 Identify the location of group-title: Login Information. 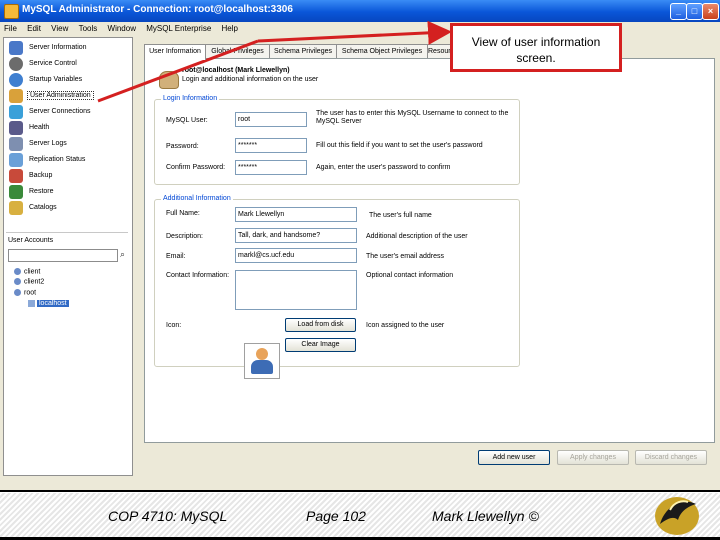
(190, 98).